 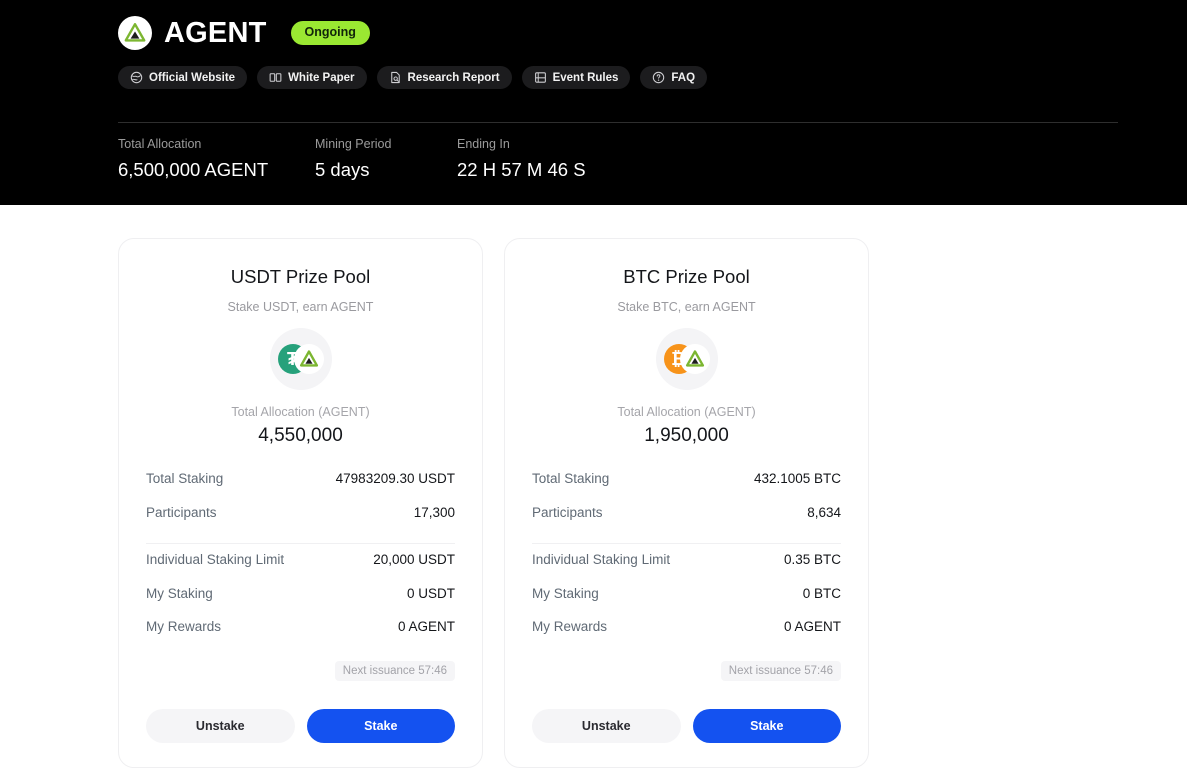 What do you see at coordinates (275, 77) in the screenshot?
I see `book-open-icon` at bounding box center [275, 77].